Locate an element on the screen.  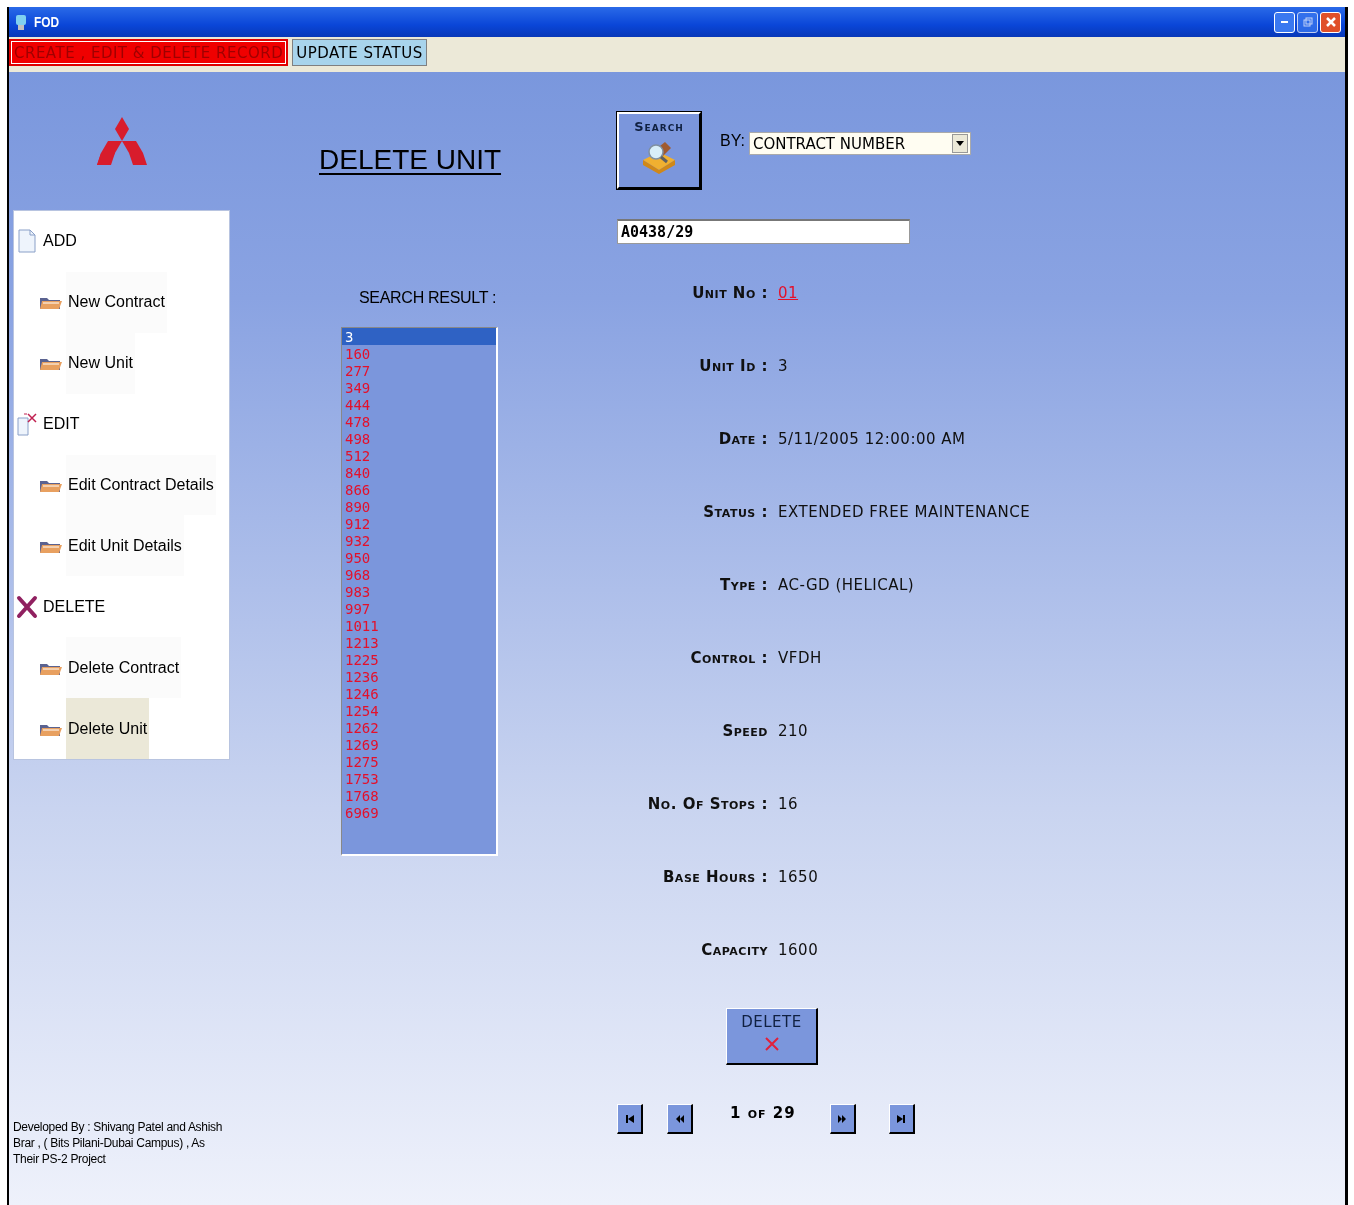
list-item: 1262 is located at coordinates (419, 727).